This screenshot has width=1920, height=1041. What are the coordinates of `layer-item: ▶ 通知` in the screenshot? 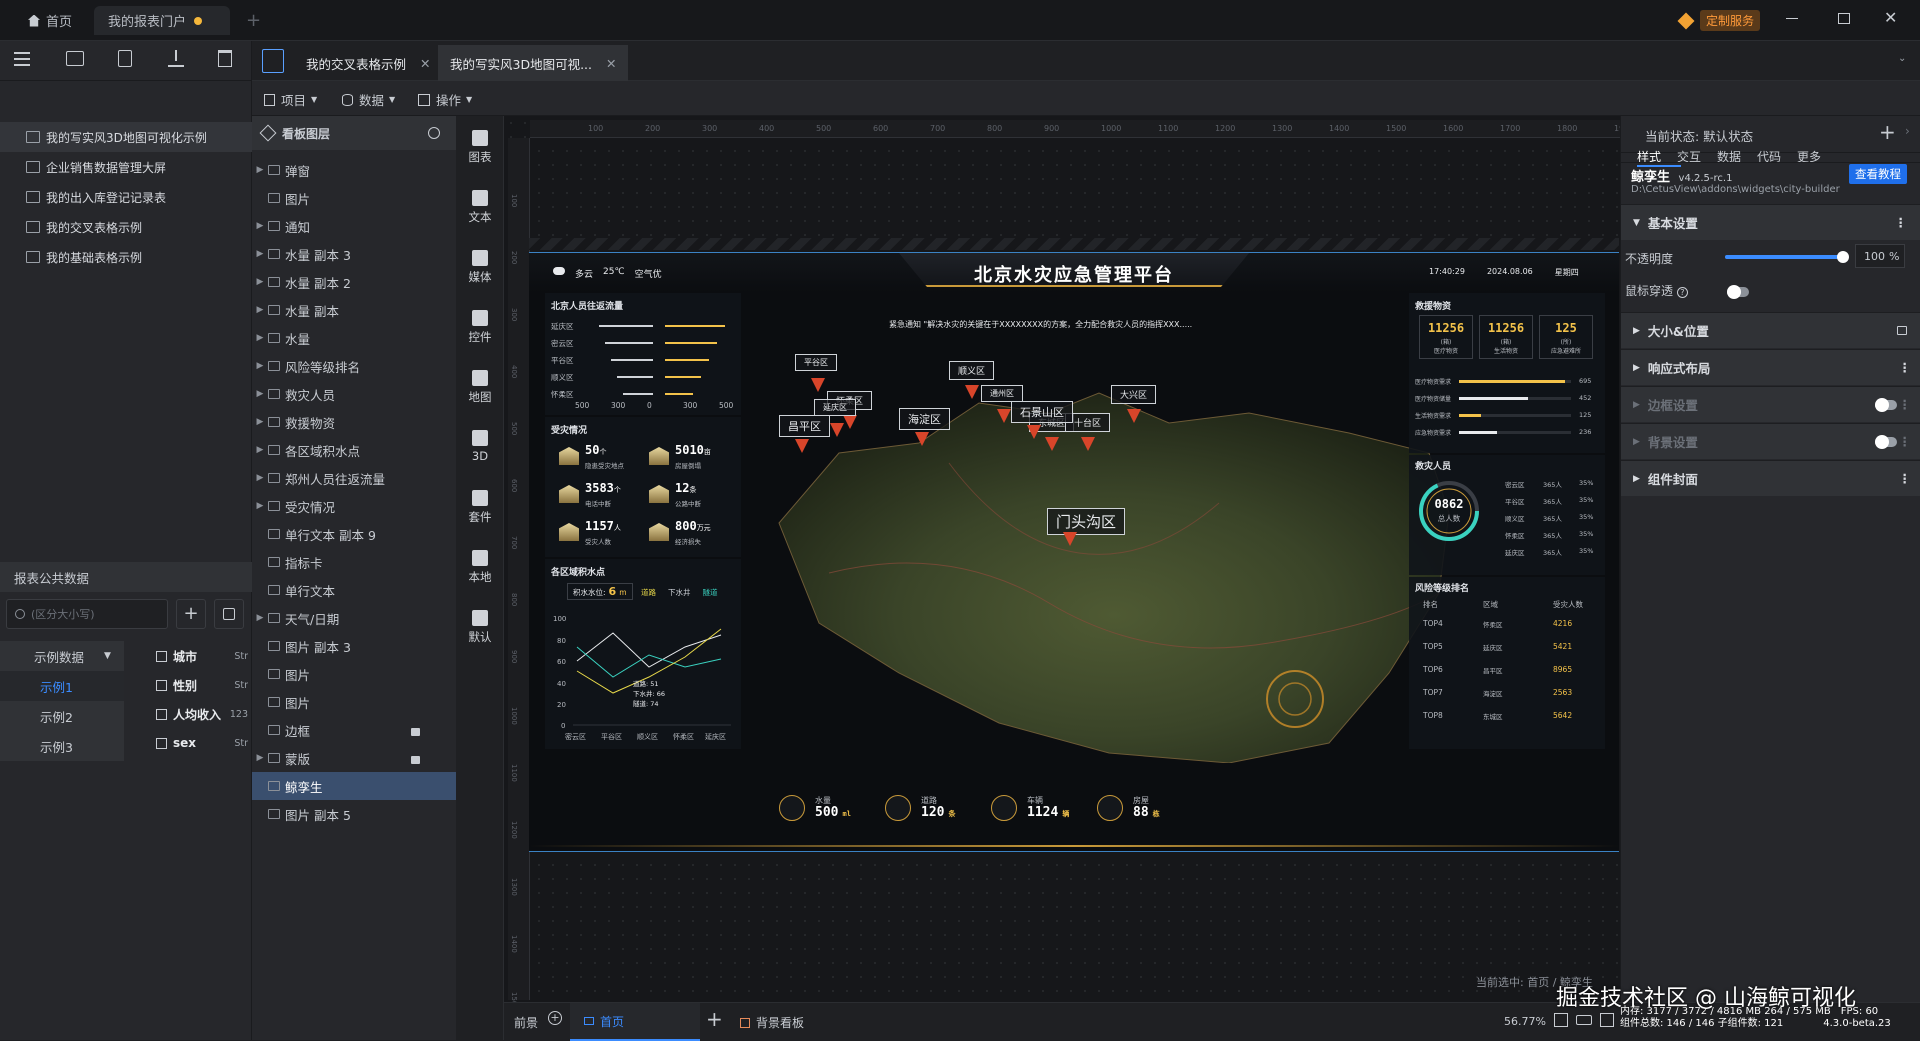 It's located at (354, 226).